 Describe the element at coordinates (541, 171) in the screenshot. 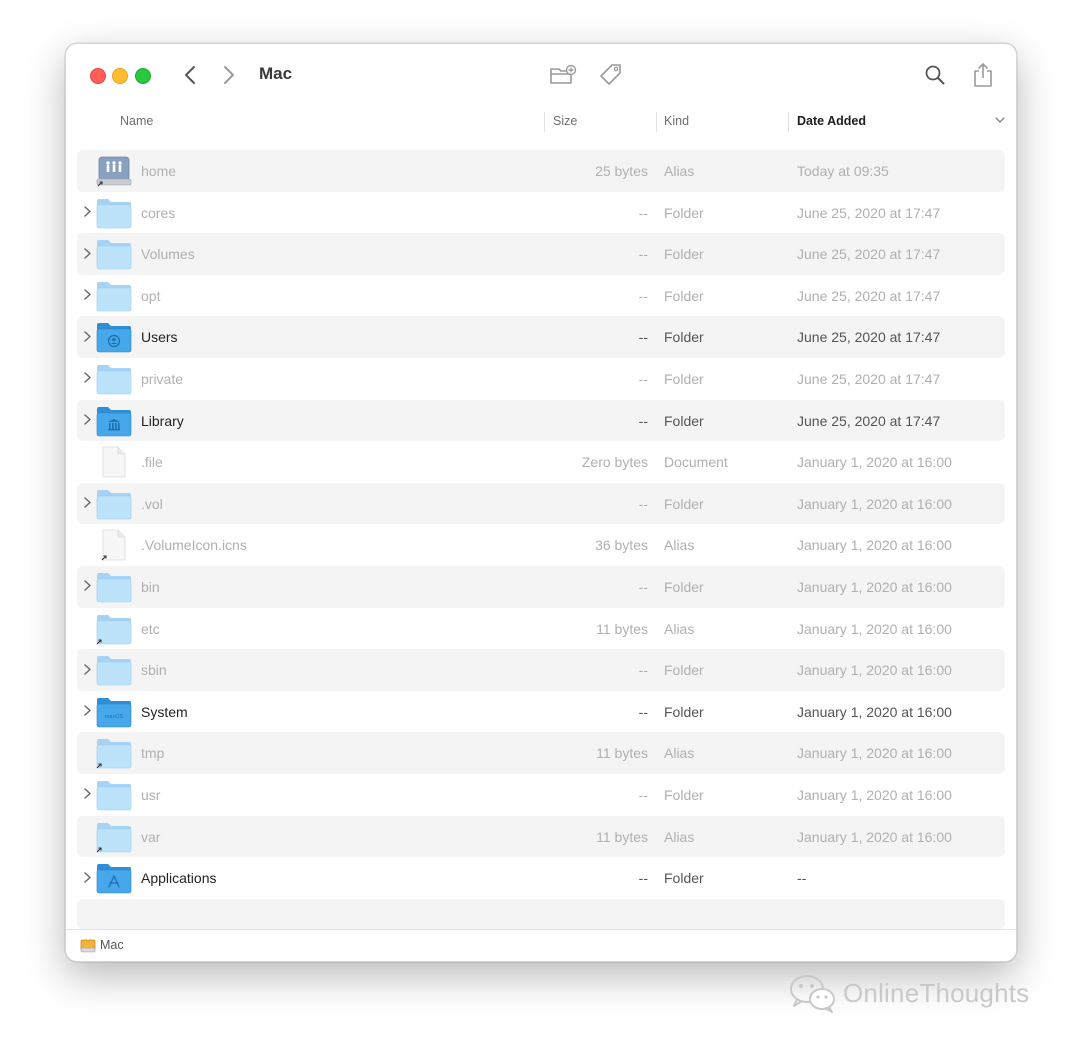

I see `file-row-home: home 25 bytes Alias Today at 09:35` at that location.